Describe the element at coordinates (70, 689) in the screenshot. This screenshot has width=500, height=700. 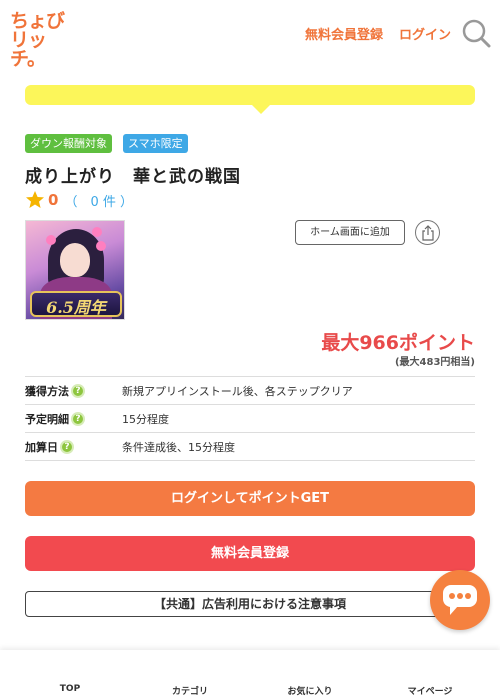
I see `nav-top: TOP` at that location.